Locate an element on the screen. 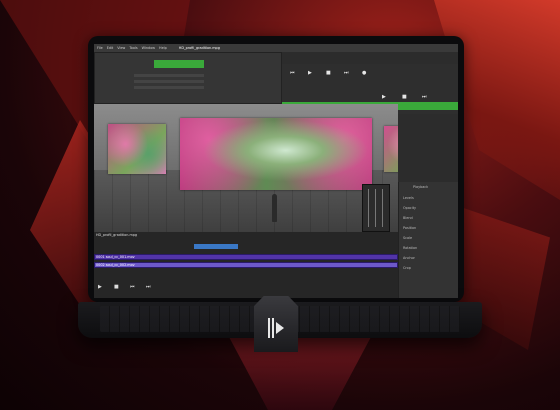  inspector-item: Anchor is located at coordinates (409, 258).